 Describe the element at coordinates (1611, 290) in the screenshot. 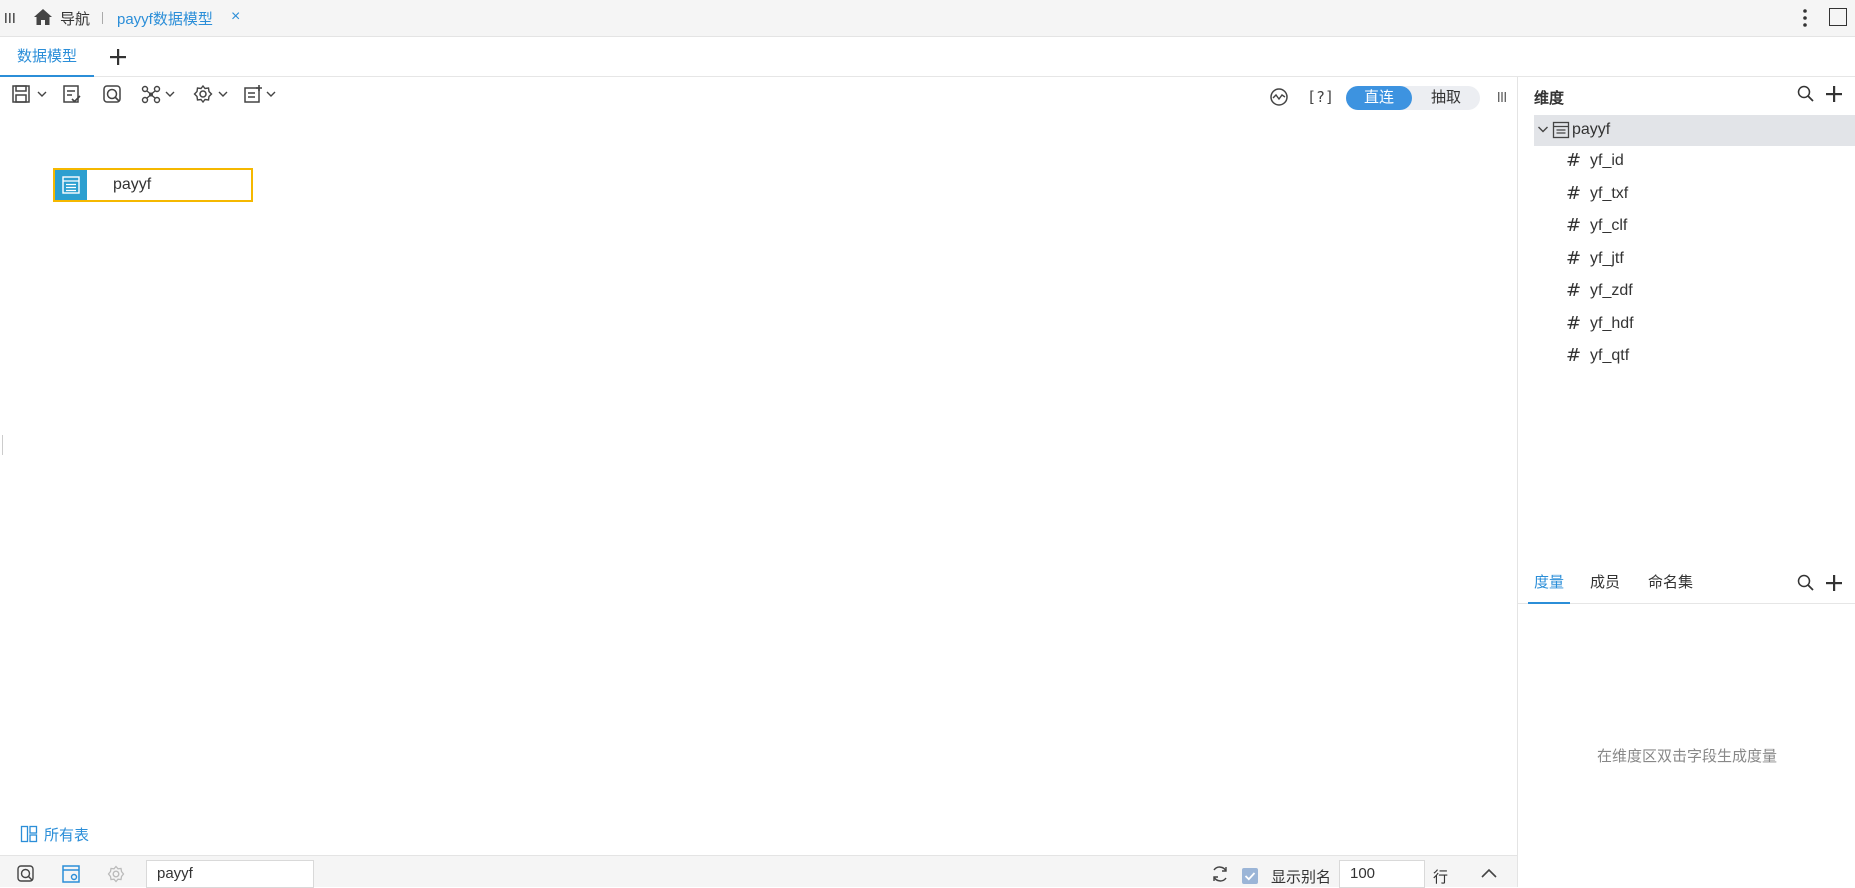

I see `dimension-field-label: yf_zdf` at that location.